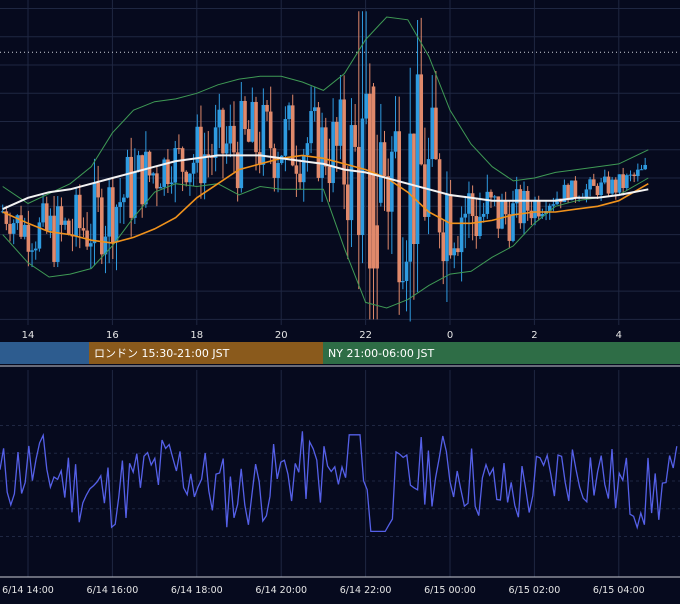  I want to click on osc-x-tick-label: 6/15 00:00, so click(450, 590).